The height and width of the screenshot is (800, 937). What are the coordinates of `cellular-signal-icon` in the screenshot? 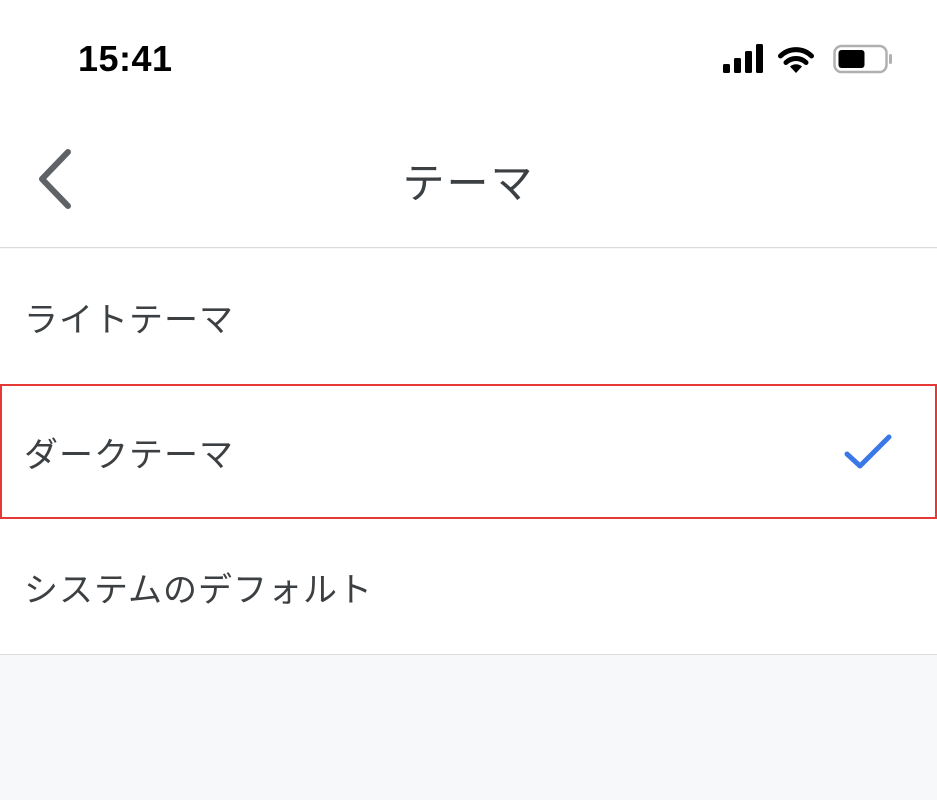 It's located at (743, 58).